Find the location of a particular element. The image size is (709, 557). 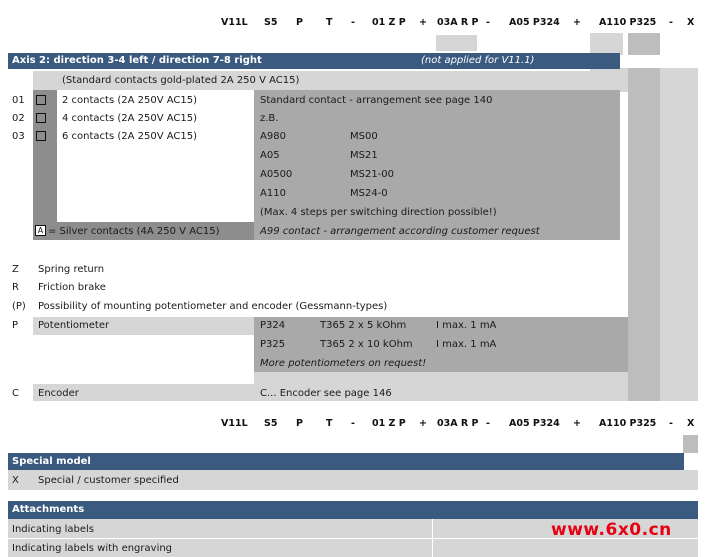

code-v11l: V11L is located at coordinates (234, 22).